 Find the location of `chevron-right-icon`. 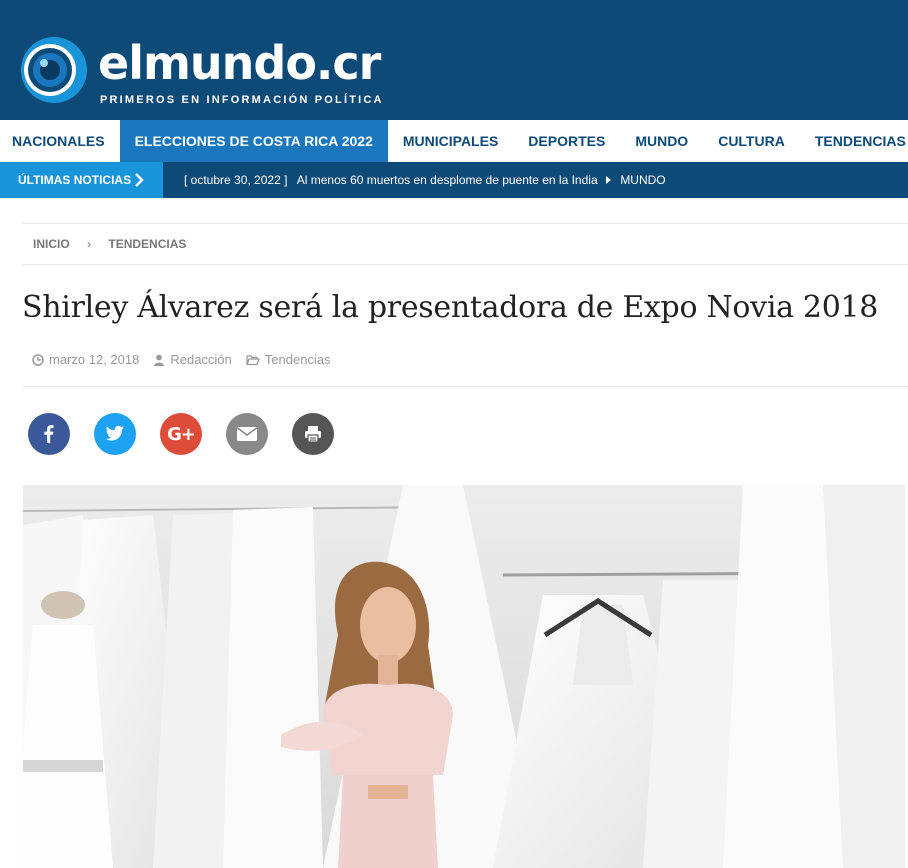

chevron-right-icon is located at coordinates (139, 180).